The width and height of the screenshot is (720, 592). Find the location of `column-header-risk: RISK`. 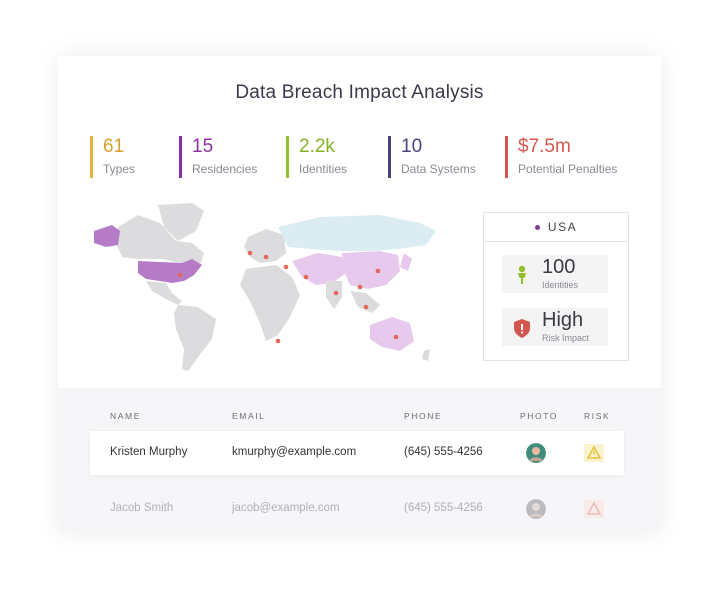

column-header-risk: RISK is located at coordinates (597, 416).